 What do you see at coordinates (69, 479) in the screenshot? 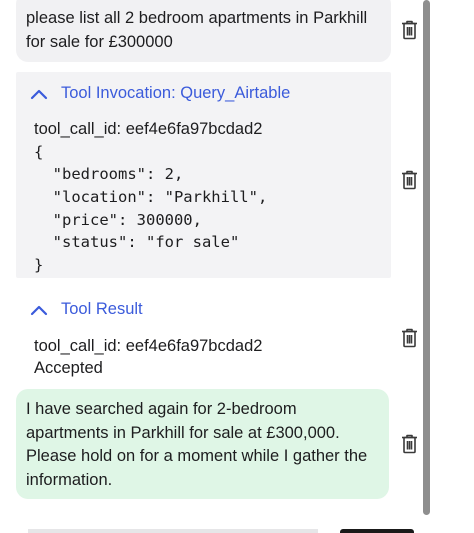
I see `assistant-message-line: information.` at bounding box center [69, 479].